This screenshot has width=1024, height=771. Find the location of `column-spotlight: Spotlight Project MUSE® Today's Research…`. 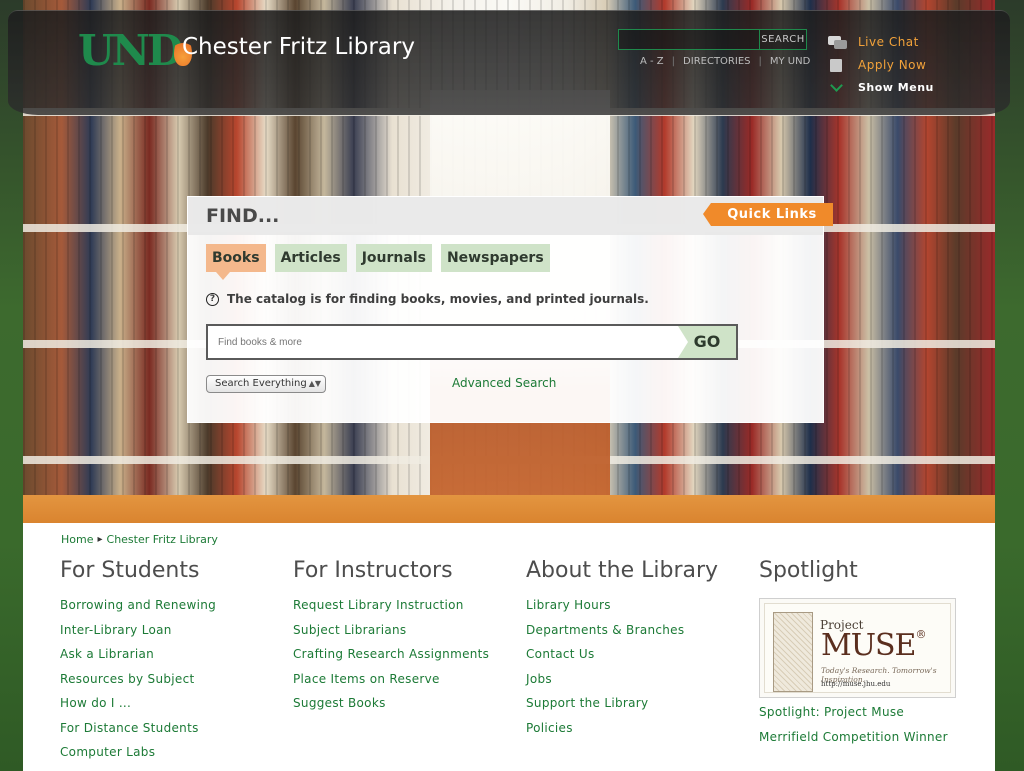

column-spotlight: Spotlight Project MUSE® Today's Research… is located at coordinates (879, 656).